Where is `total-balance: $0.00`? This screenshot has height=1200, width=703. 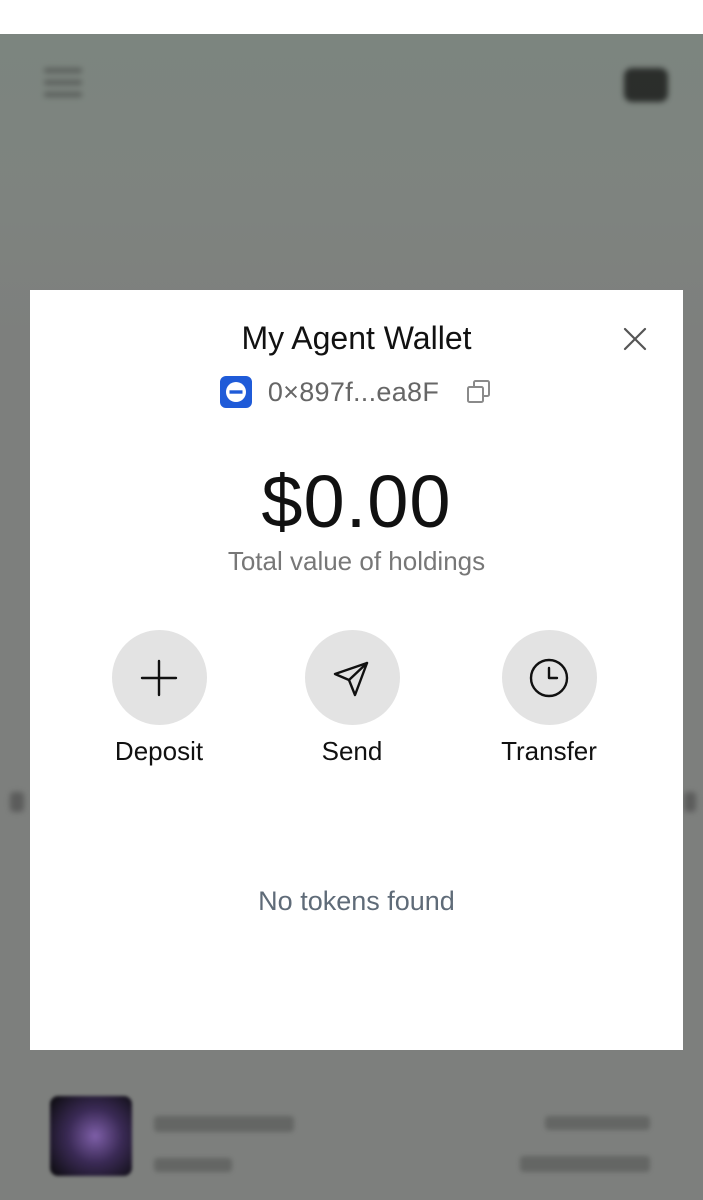 total-balance: $0.00 is located at coordinates (356, 501).